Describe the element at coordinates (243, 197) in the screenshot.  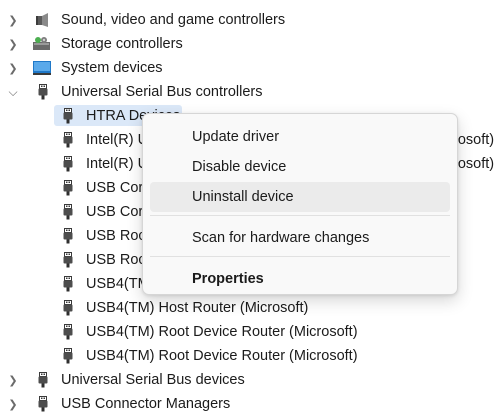
I see `menu-item-label: Uninstall device` at that location.